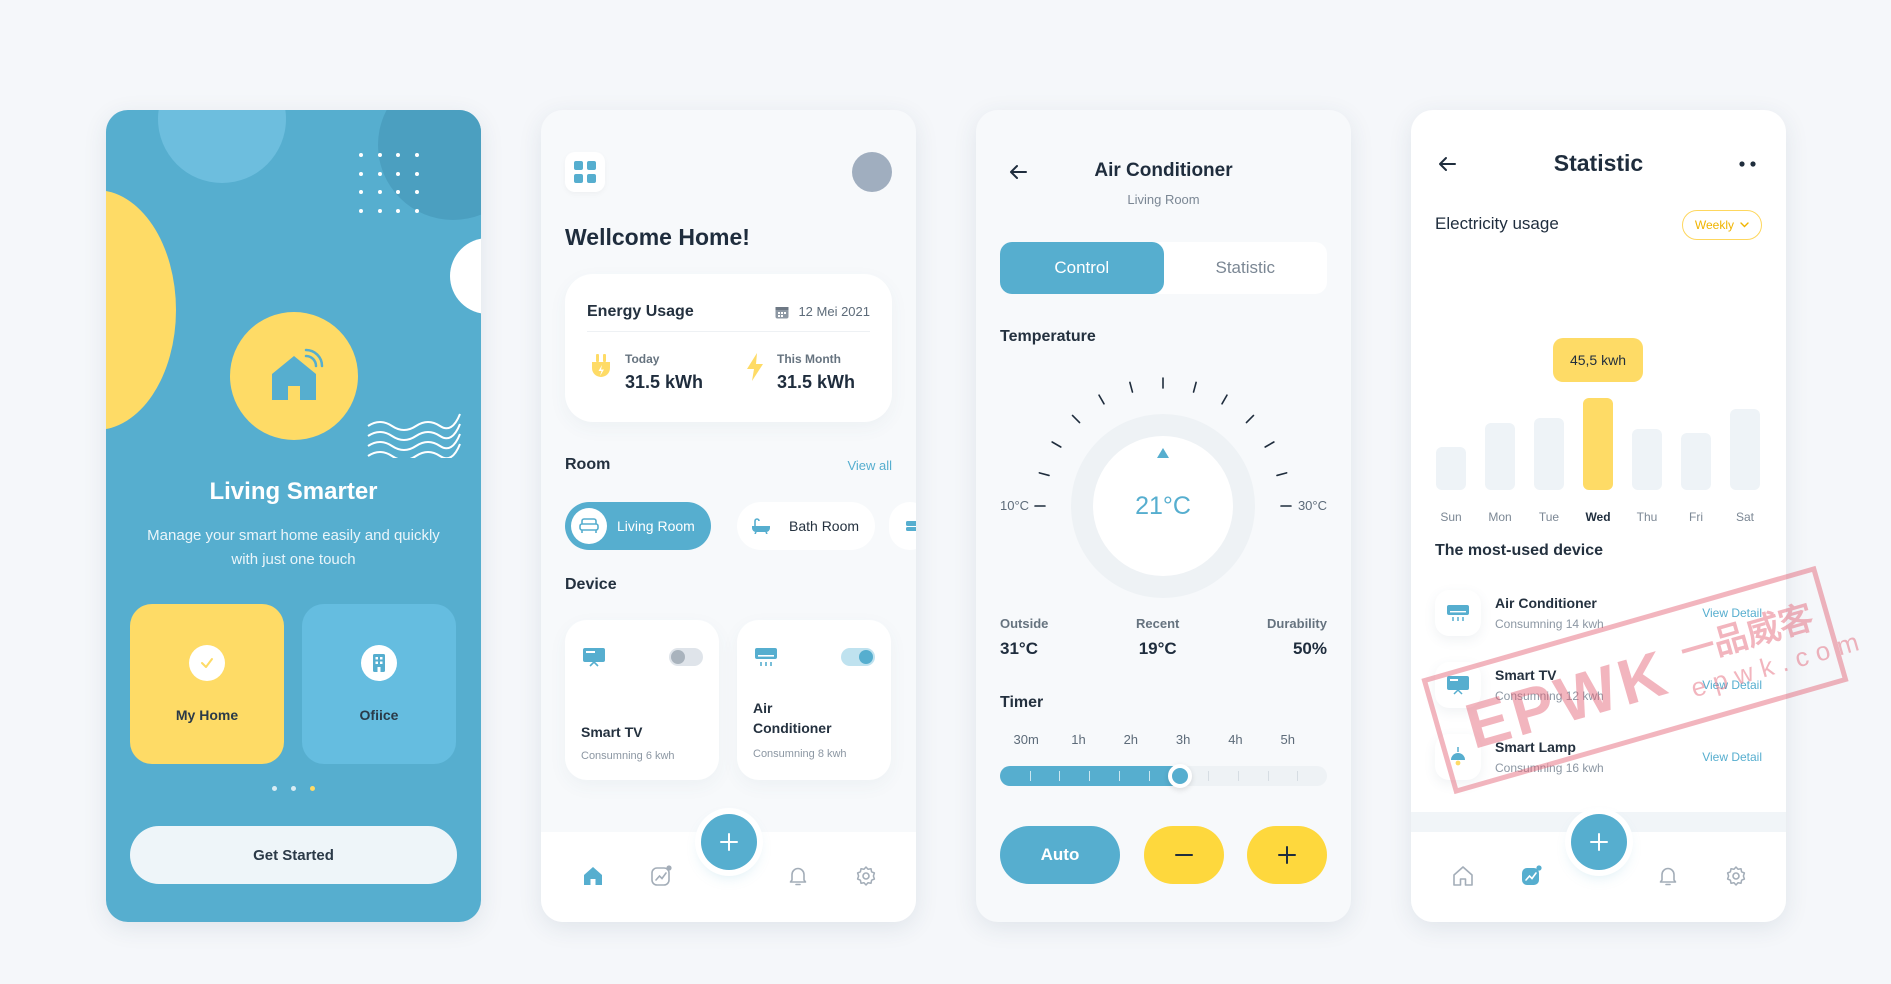  Describe the element at coordinates (379, 684) in the screenshot. I see `mode-card-office: Ofiice` at that location.